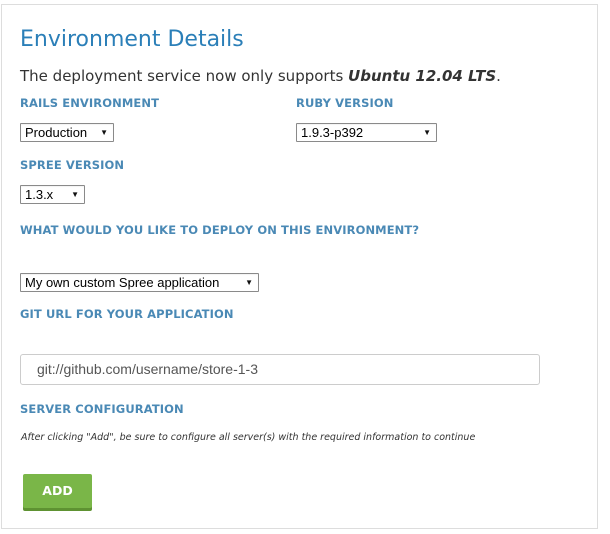 Image resolution: width=610 pixels, height=534 pixels. I want to click on deploy-target-select: My own custom Spree application ▼, so click(139, 282).